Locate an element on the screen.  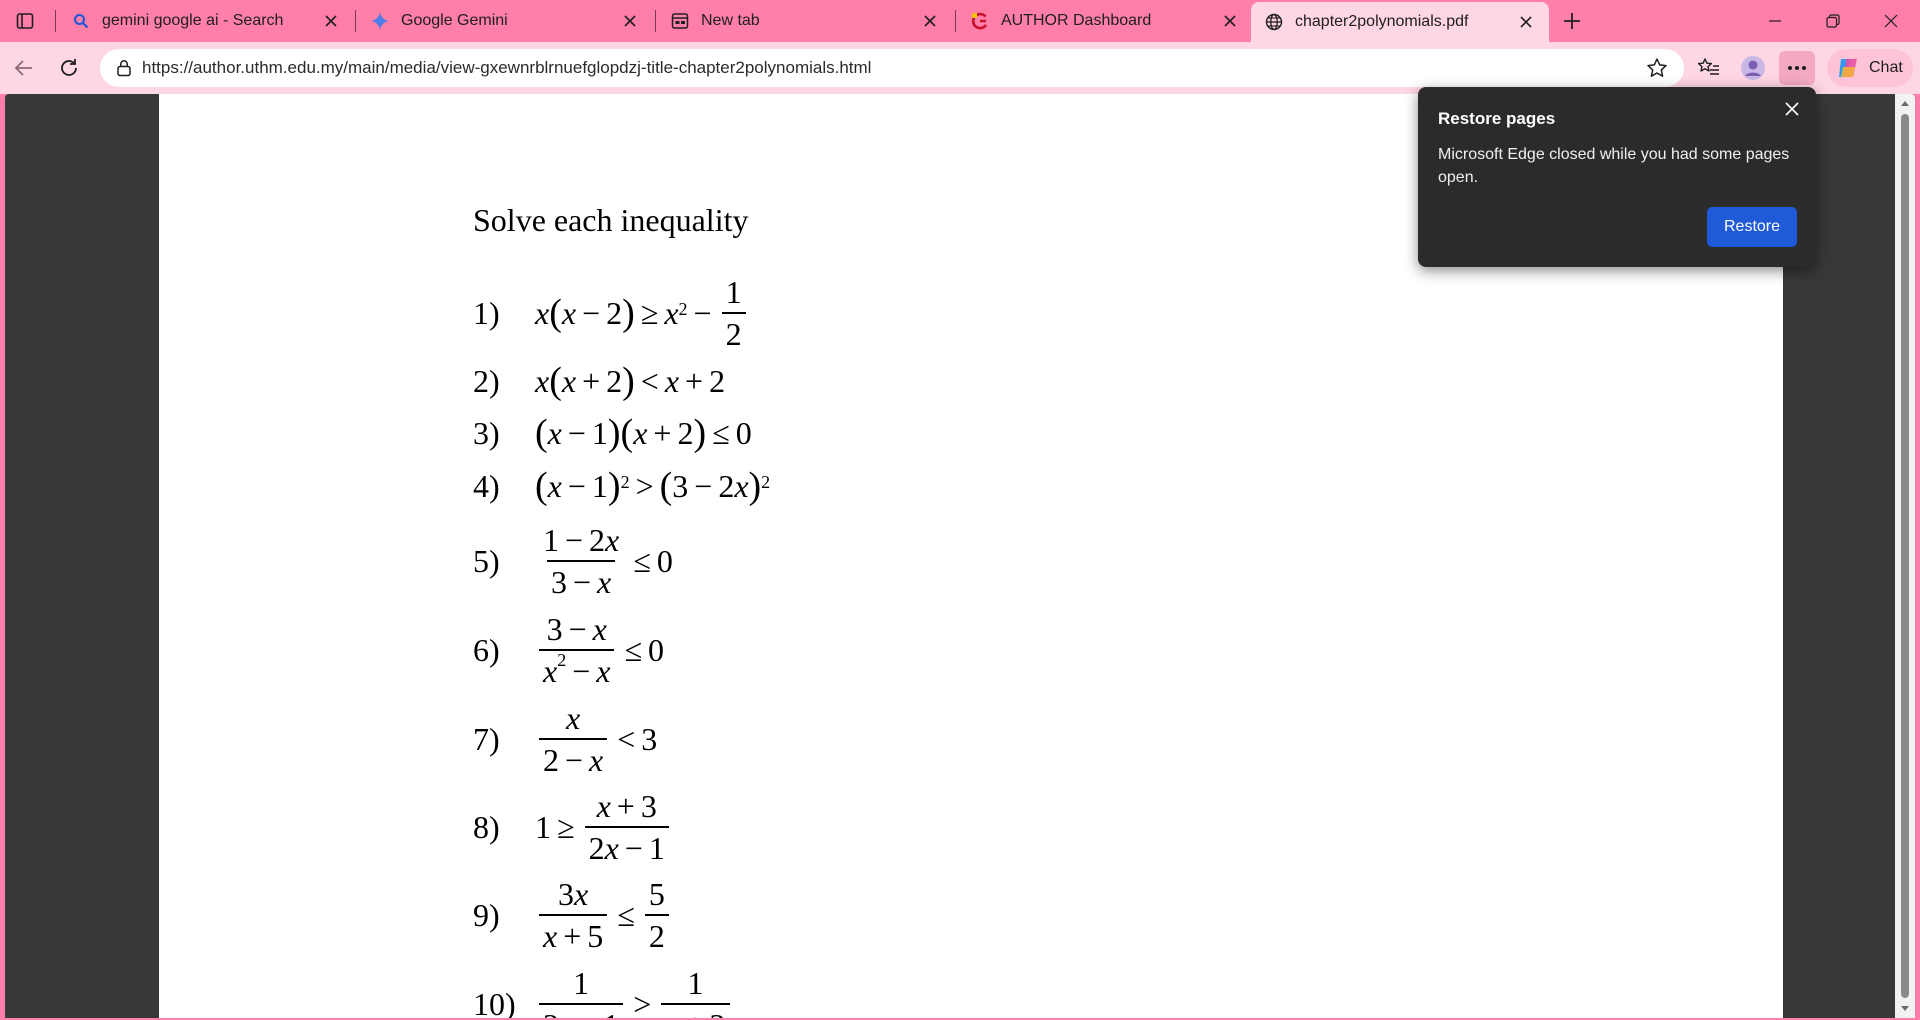
restore-button: Restore is located at coordinates (1752, 227).